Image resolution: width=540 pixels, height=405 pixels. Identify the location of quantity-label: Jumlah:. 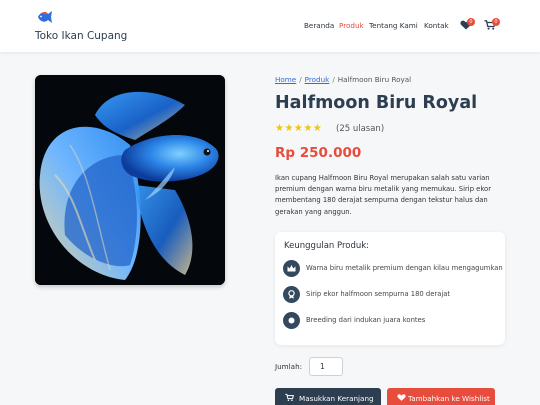
(289, 366).